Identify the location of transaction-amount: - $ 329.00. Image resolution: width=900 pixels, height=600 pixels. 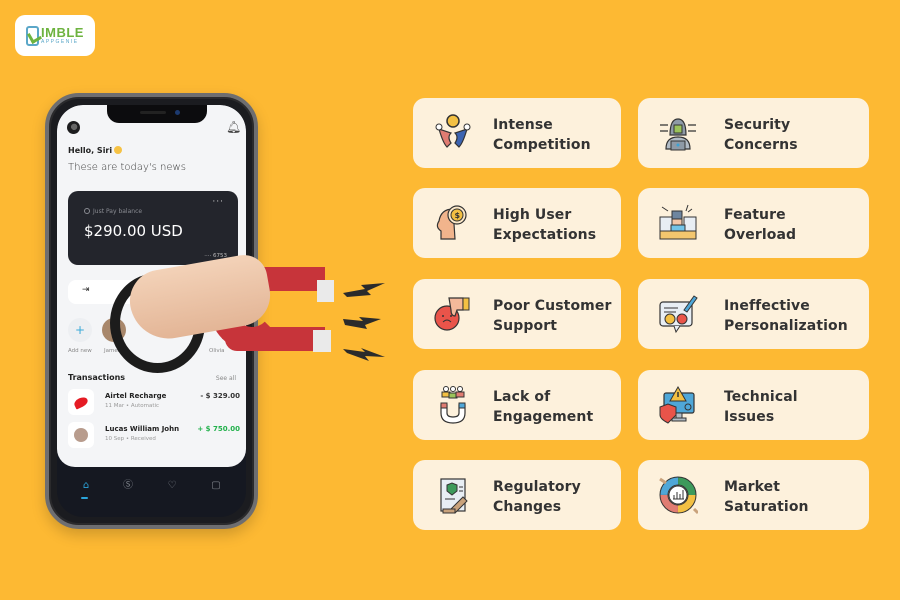
(220, 396).